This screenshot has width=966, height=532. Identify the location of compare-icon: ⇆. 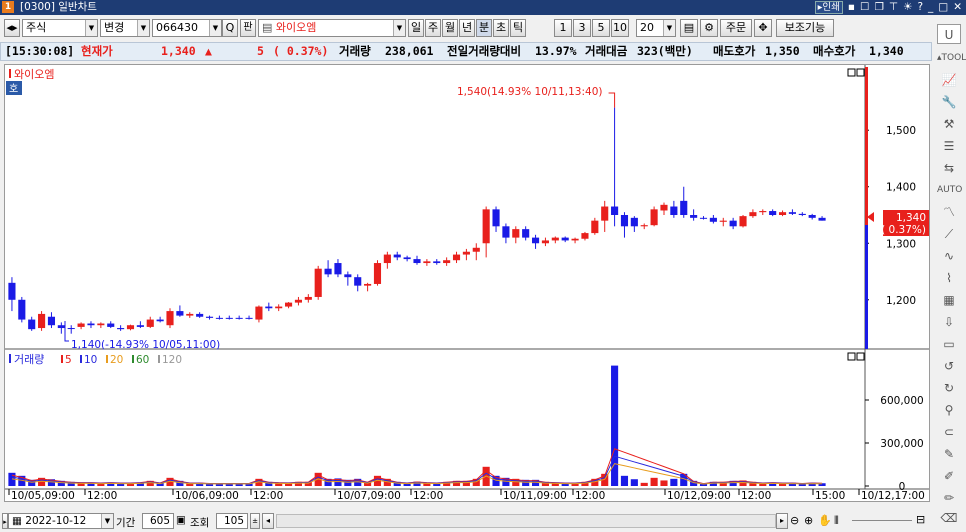
(949, 168).